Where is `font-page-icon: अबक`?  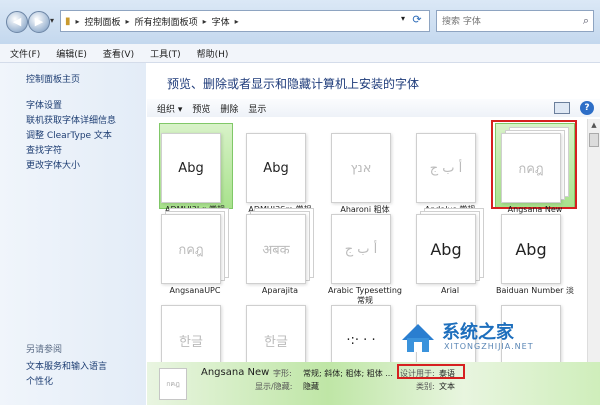
font-page-icon: अबक is located at coordinates (276, 249).